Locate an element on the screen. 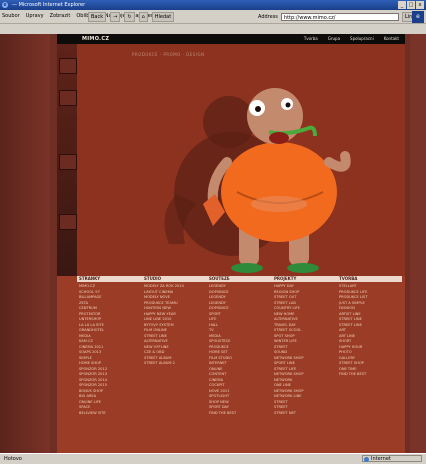 The width and height of the screenshot is (426, 464). home-button: ⌂ is located at coordinates (143, 17).